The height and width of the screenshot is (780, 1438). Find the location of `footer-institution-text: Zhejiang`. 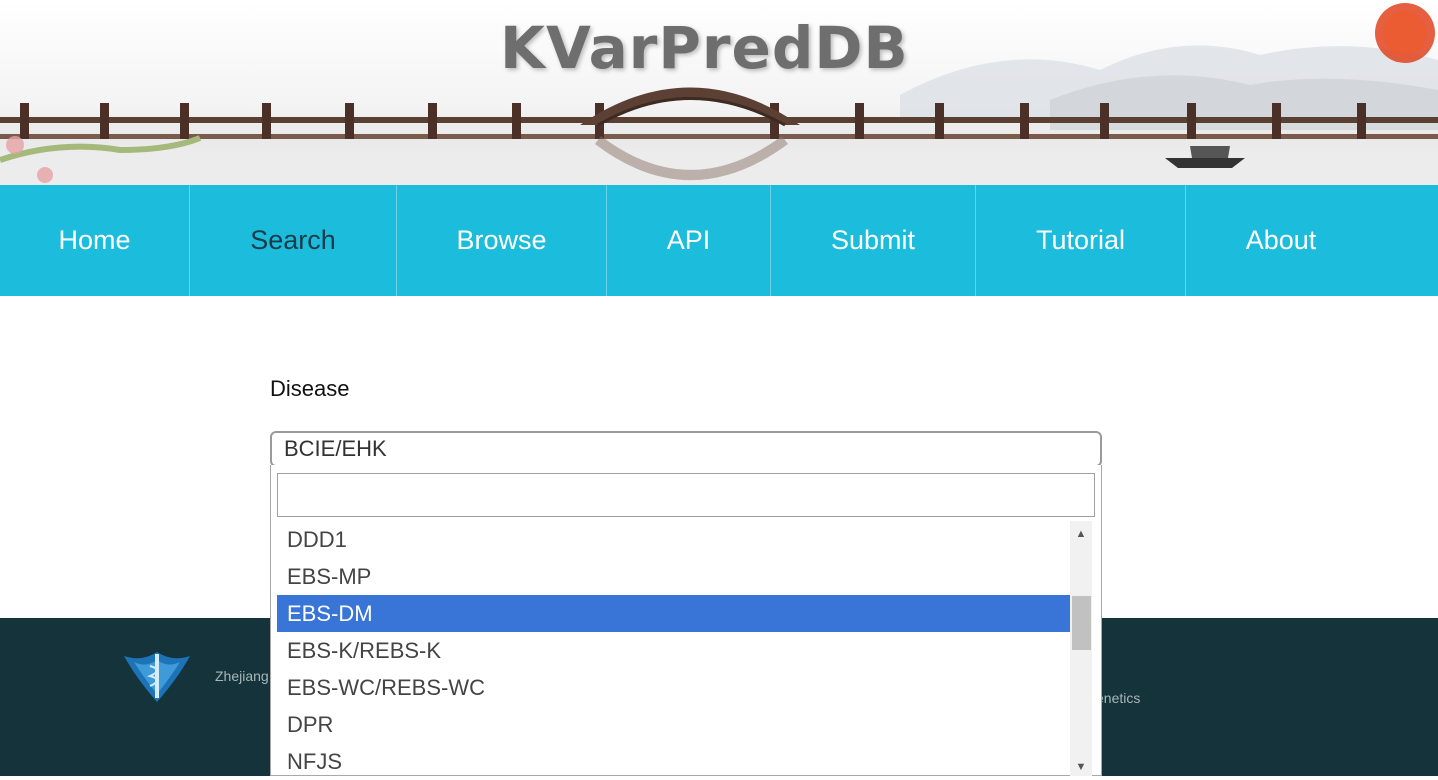

footer-institution-text: Zhejiang is located at coordinates (242, 676).